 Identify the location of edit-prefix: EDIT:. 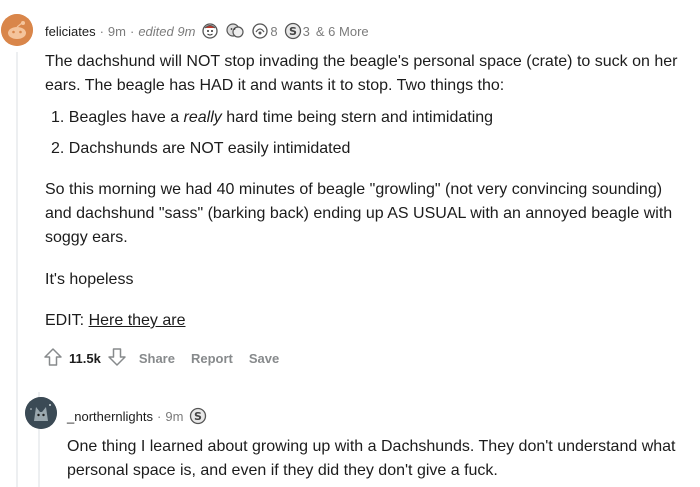
(67, 320).